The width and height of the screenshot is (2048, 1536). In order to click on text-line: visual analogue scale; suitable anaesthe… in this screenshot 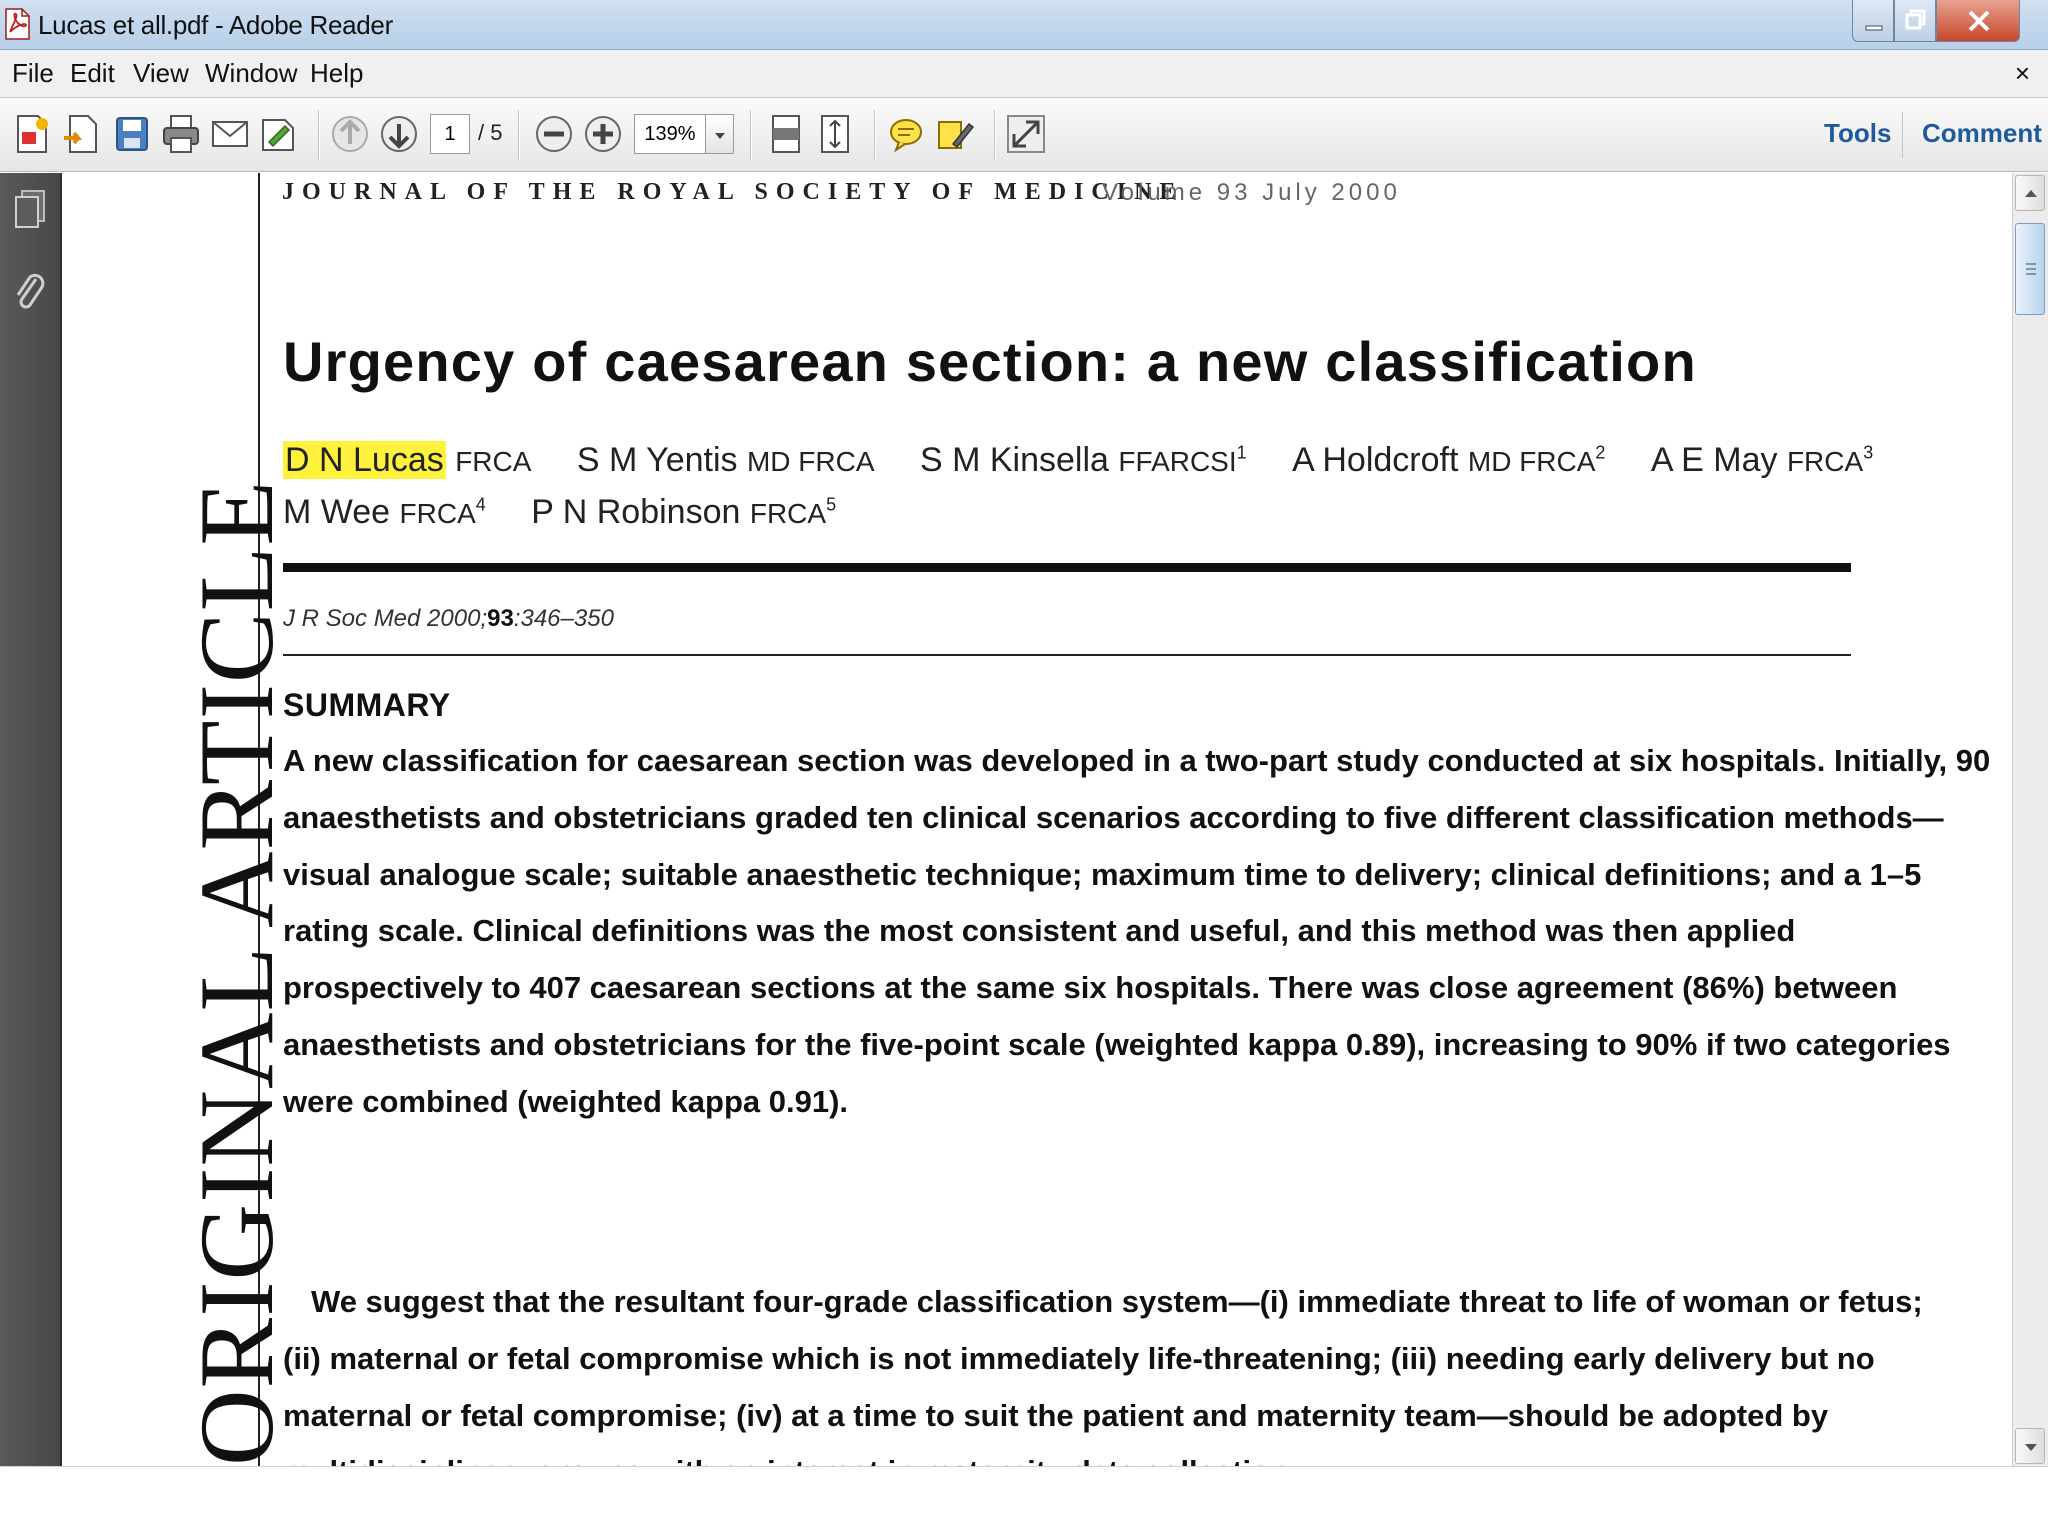, I will do `click(1102, 874)`.